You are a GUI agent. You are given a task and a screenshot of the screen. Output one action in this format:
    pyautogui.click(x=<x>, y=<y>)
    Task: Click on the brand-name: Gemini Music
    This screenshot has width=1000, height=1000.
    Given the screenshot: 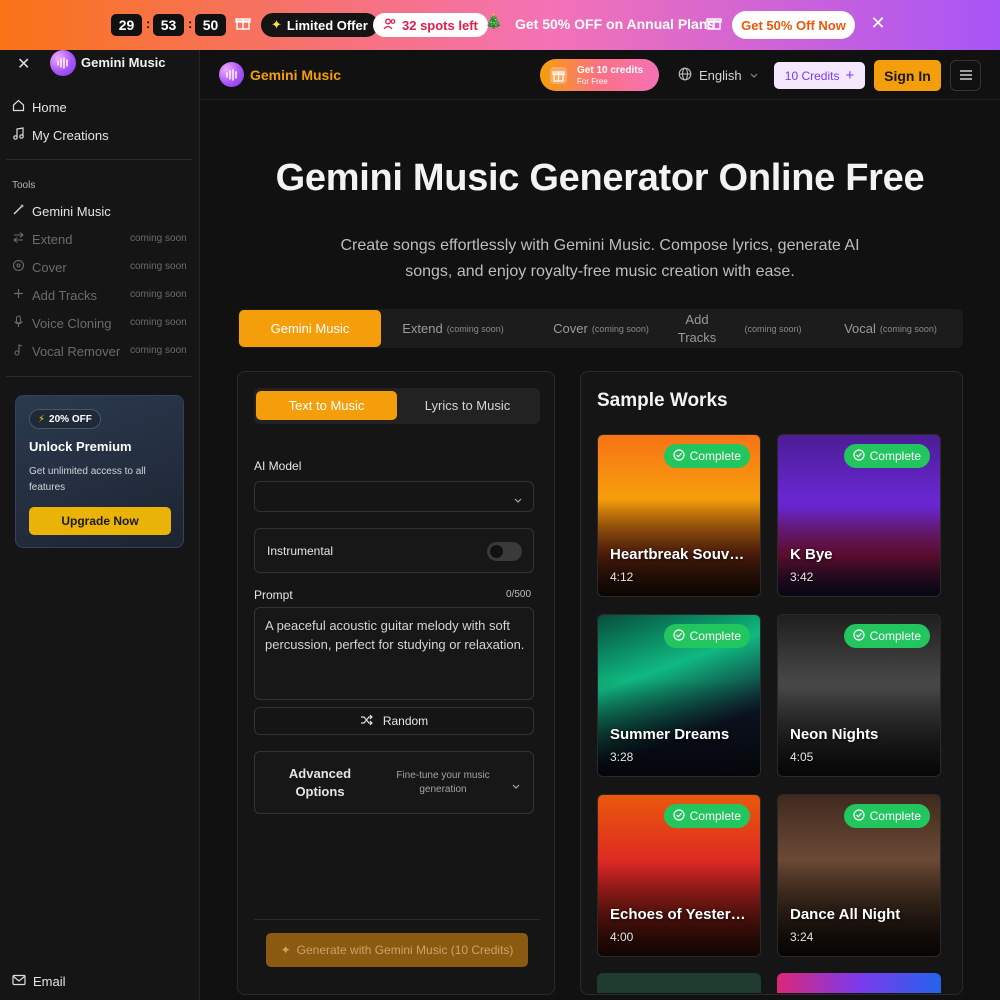 What is the action you would take?
    pyautogui.click(x=295, y=75)
    